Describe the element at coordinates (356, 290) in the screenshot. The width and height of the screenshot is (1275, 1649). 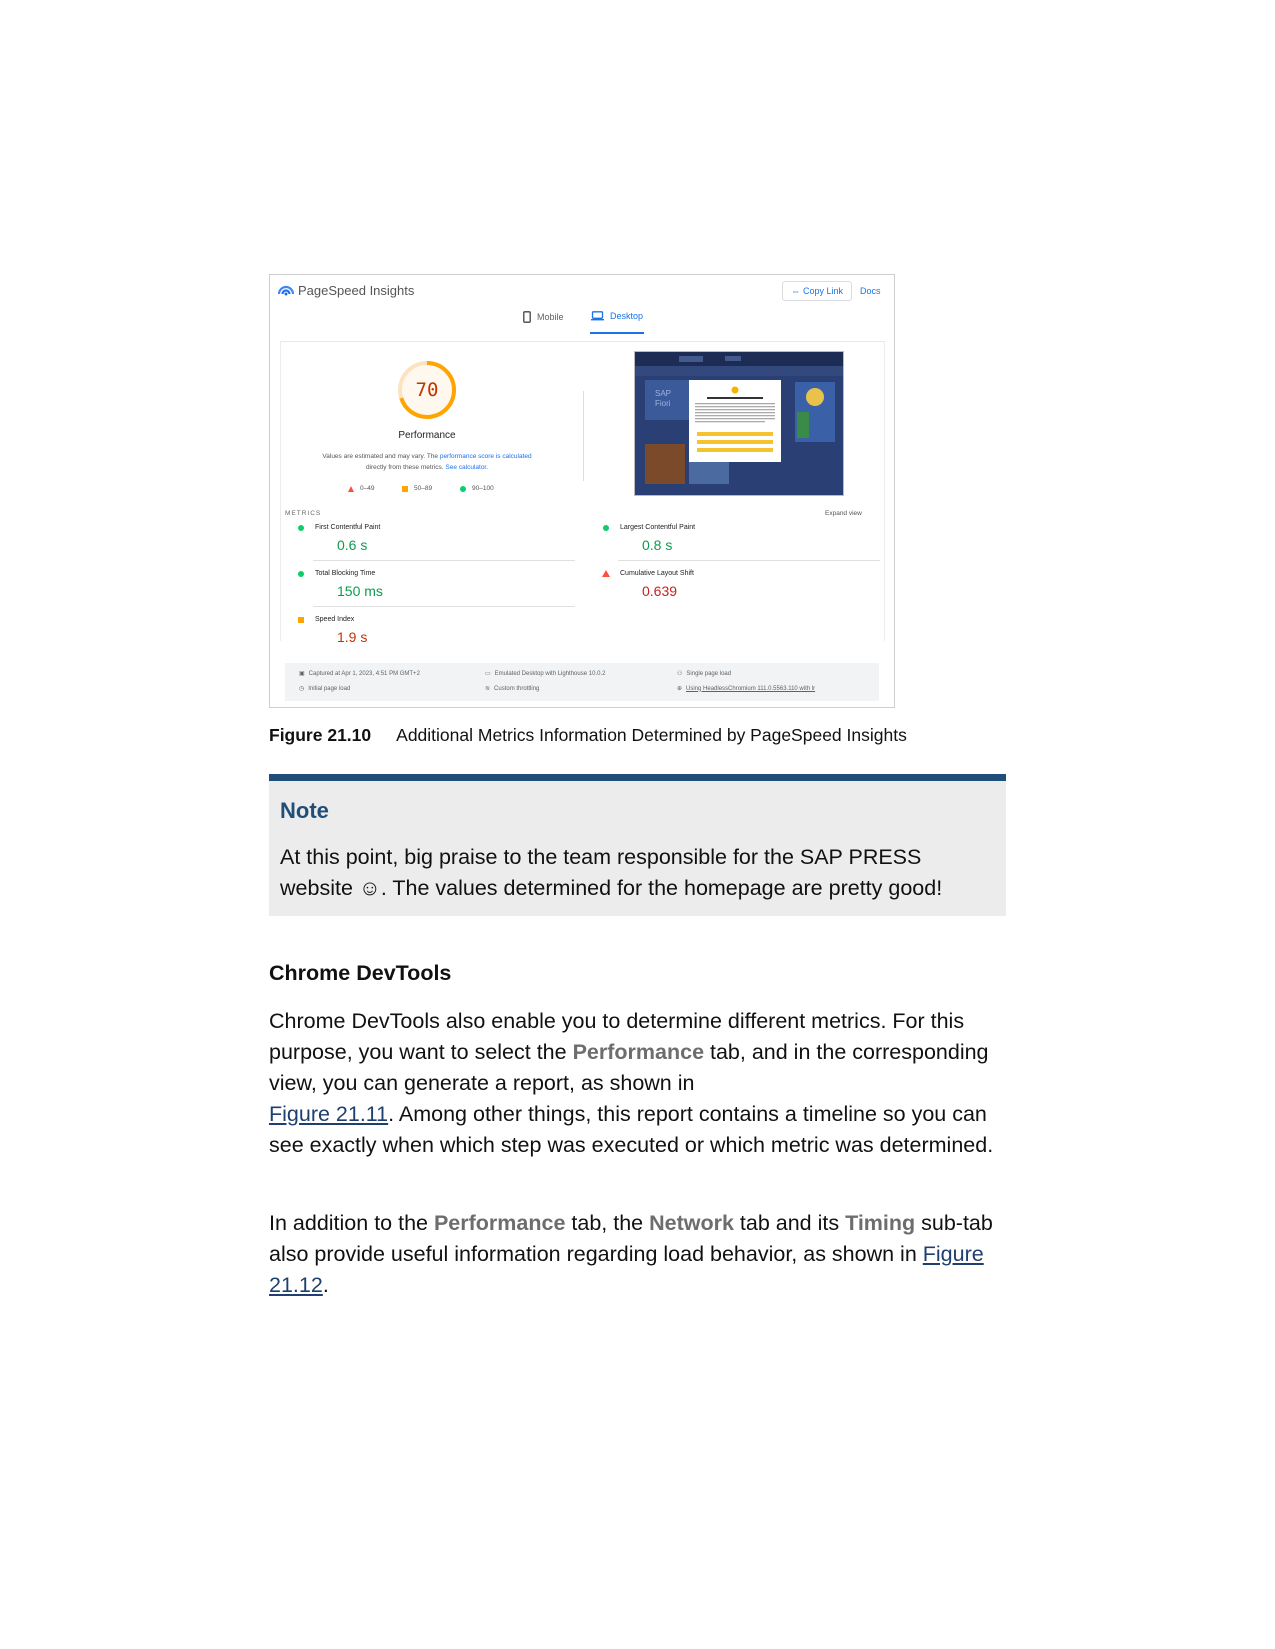
I see `app-title: PageSpeed Insights` at that location.